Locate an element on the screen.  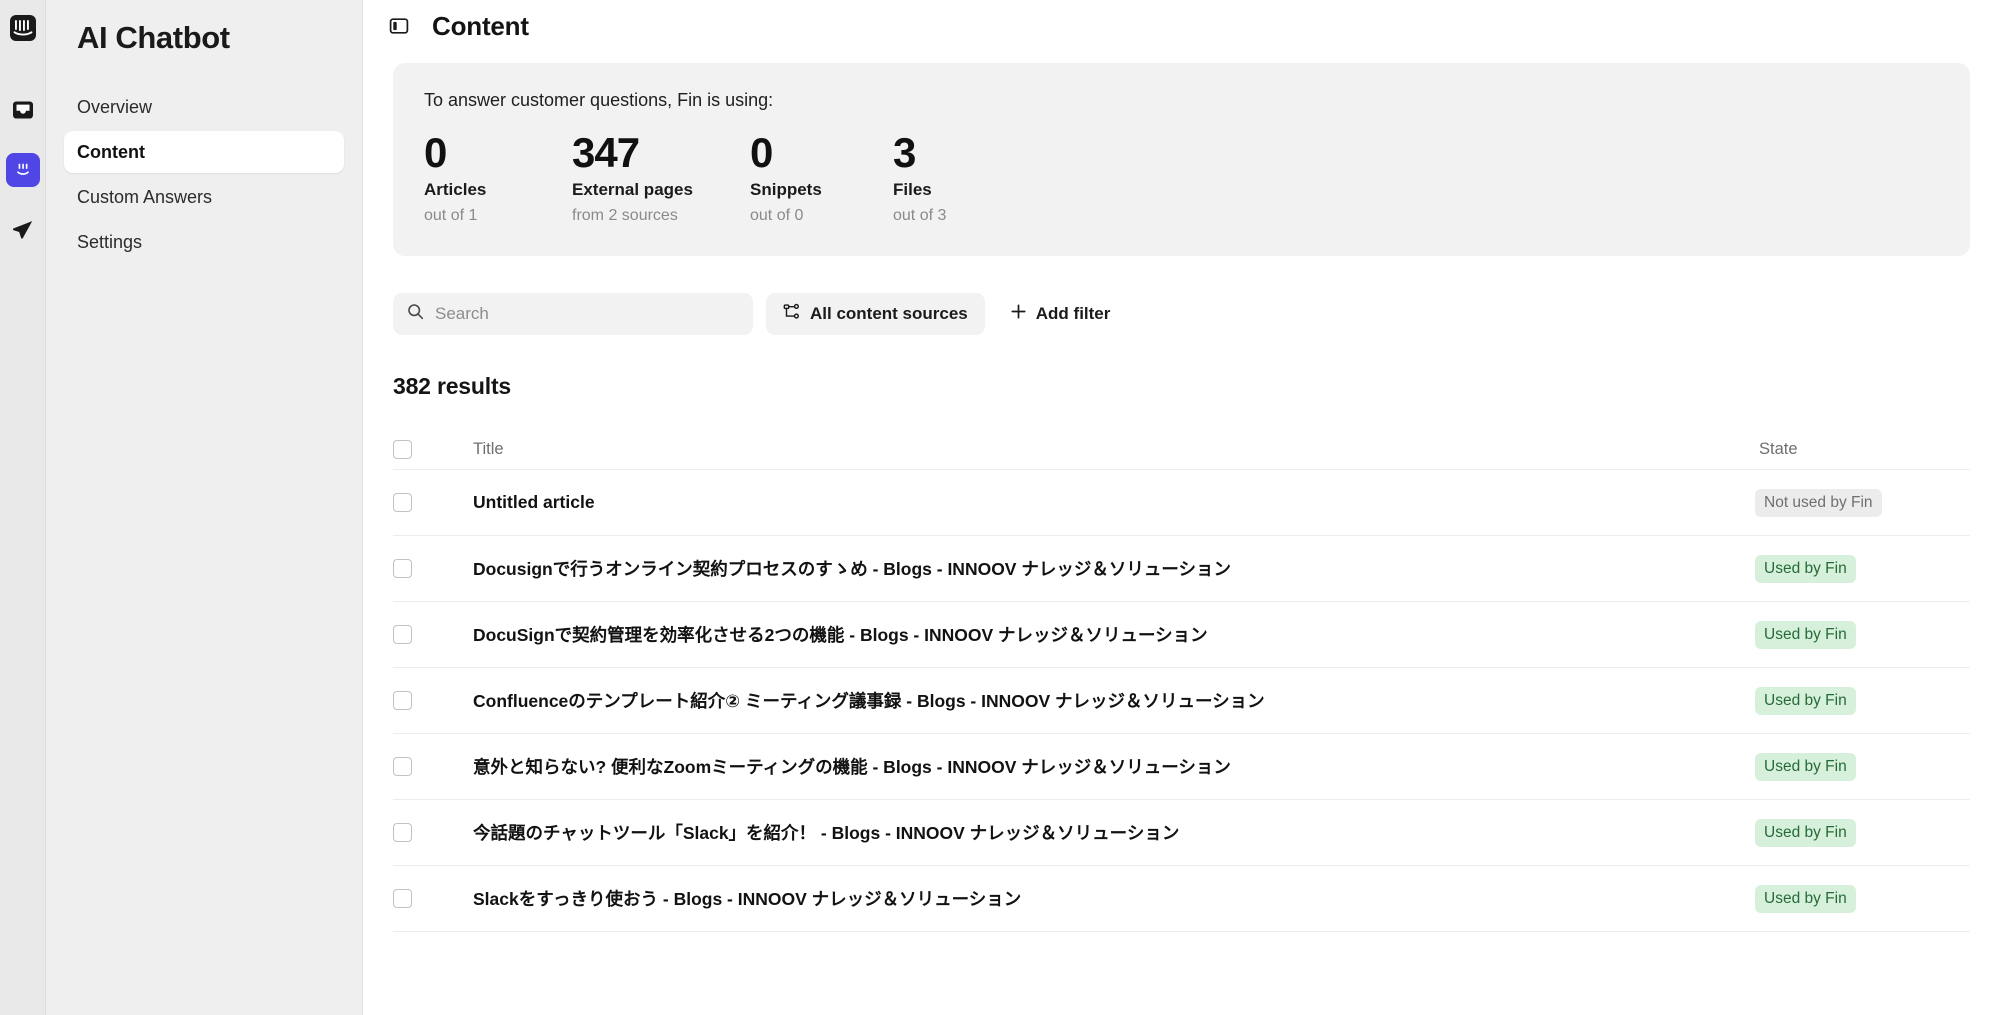
status-badge: Not used by Fin is located at coordinates (1818, 502).